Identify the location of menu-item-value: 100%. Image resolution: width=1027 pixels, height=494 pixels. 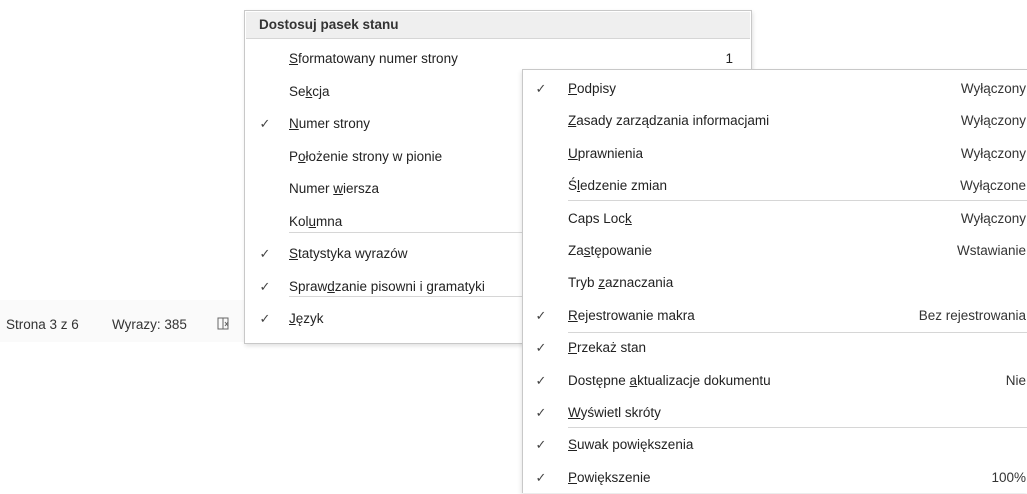
(1008, 477).